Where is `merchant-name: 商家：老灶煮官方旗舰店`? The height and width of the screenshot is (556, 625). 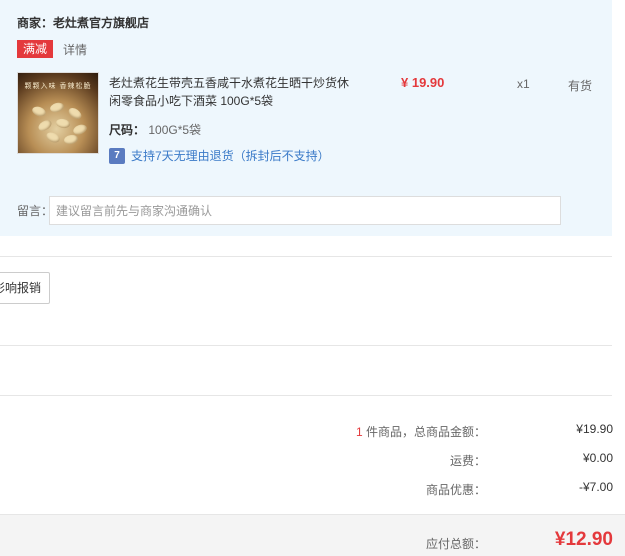 merchant-name: 商家：老灶煮官方旗舰店 is located at coordinates (83, 22).